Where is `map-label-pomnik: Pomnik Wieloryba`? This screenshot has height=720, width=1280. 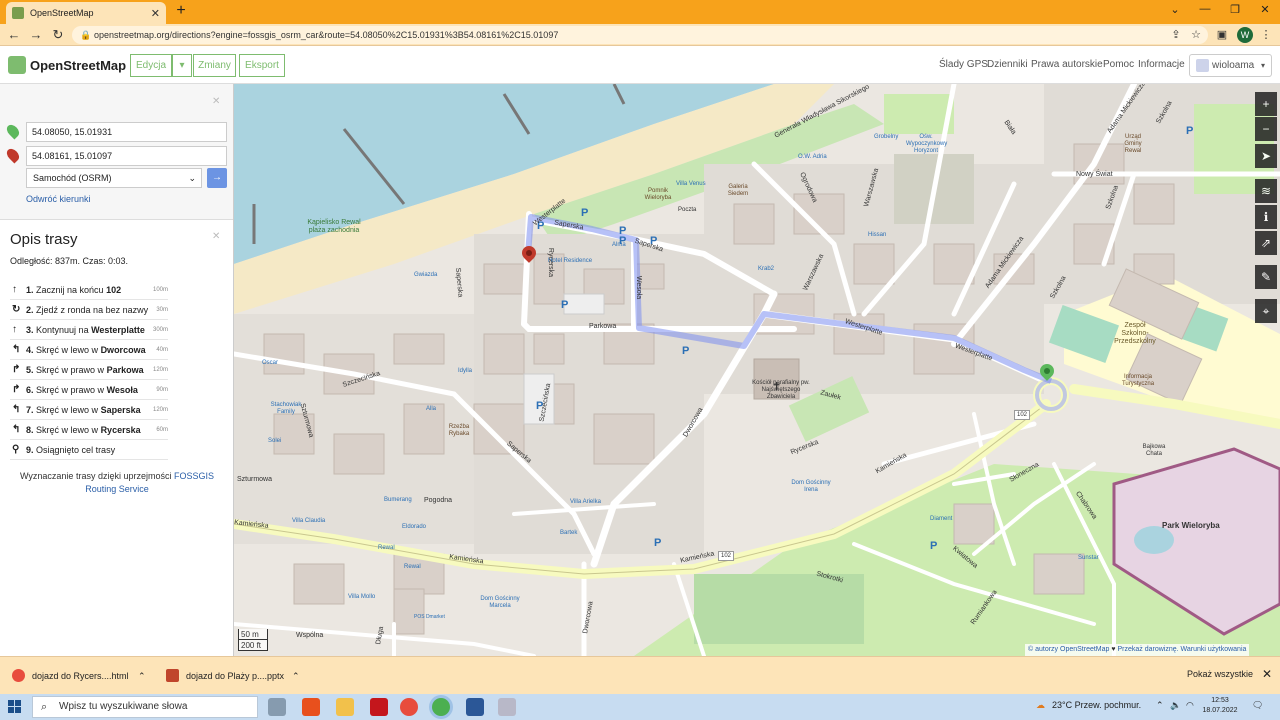
map-label-pomnik: Pomnik Wieloryba is located at coordinates (658, 194).